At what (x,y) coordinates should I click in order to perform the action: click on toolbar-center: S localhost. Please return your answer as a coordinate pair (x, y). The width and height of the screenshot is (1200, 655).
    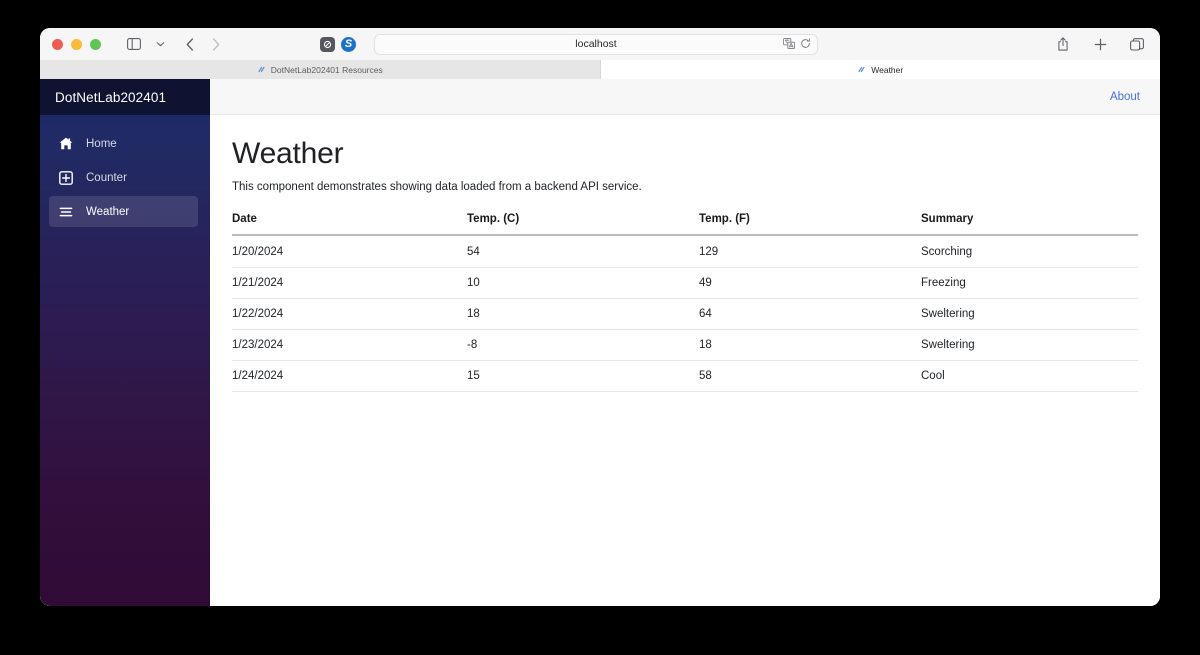
    Looking at the image, I should click on (740, 44).